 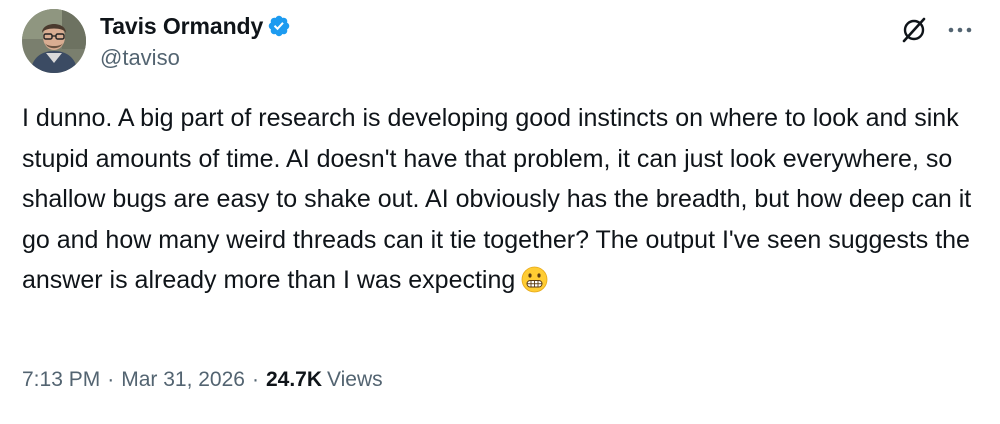 I want to click on grimacing-face-emoji, so click(x=534, y=279).